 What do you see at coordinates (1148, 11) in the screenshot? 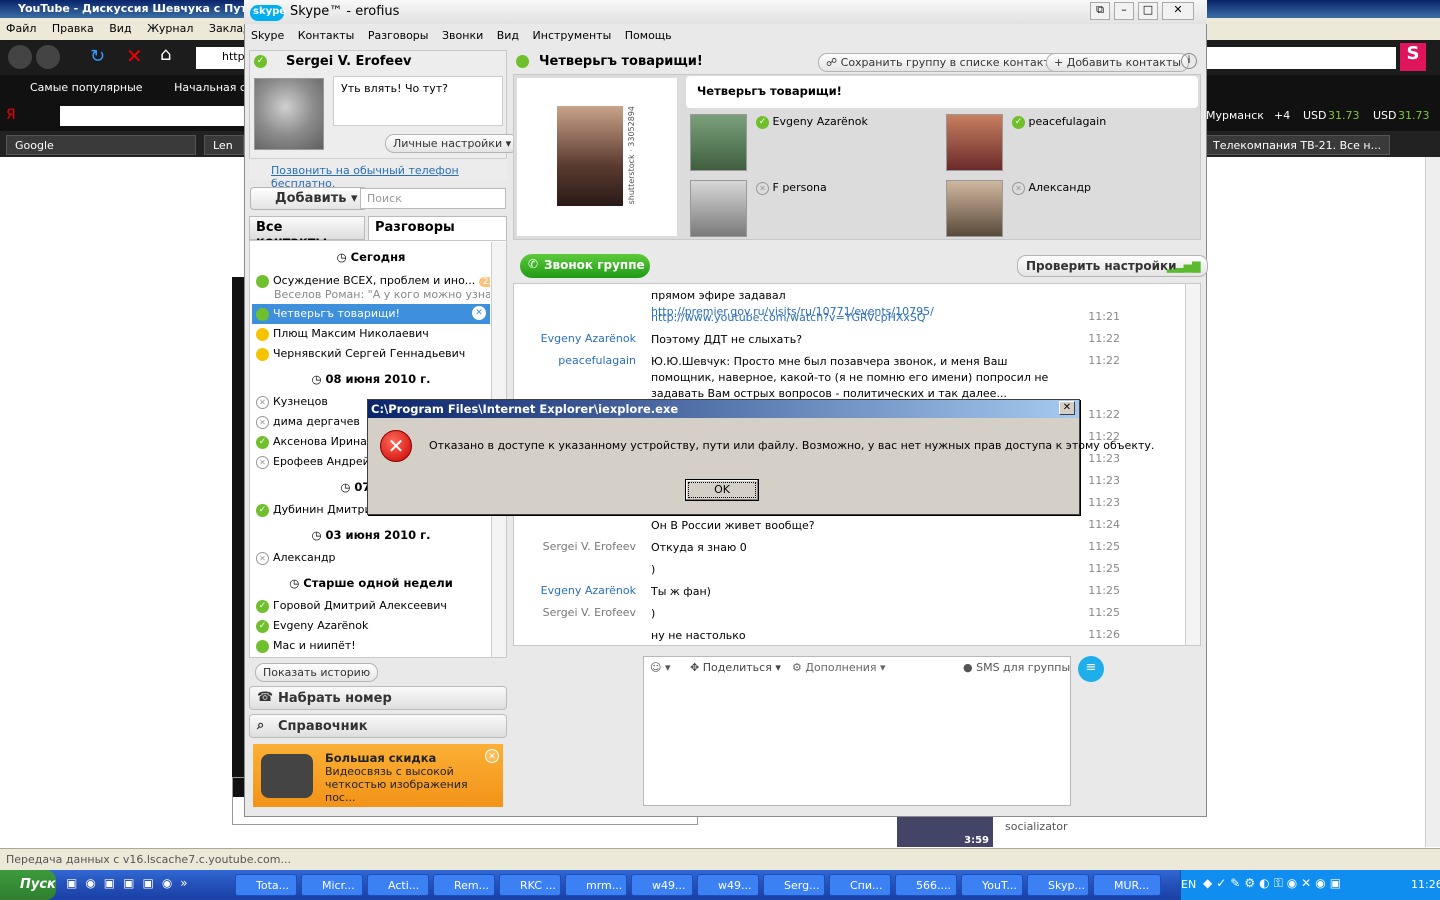
I see `maximize-icon: □` at bounding box center [1148, 11].